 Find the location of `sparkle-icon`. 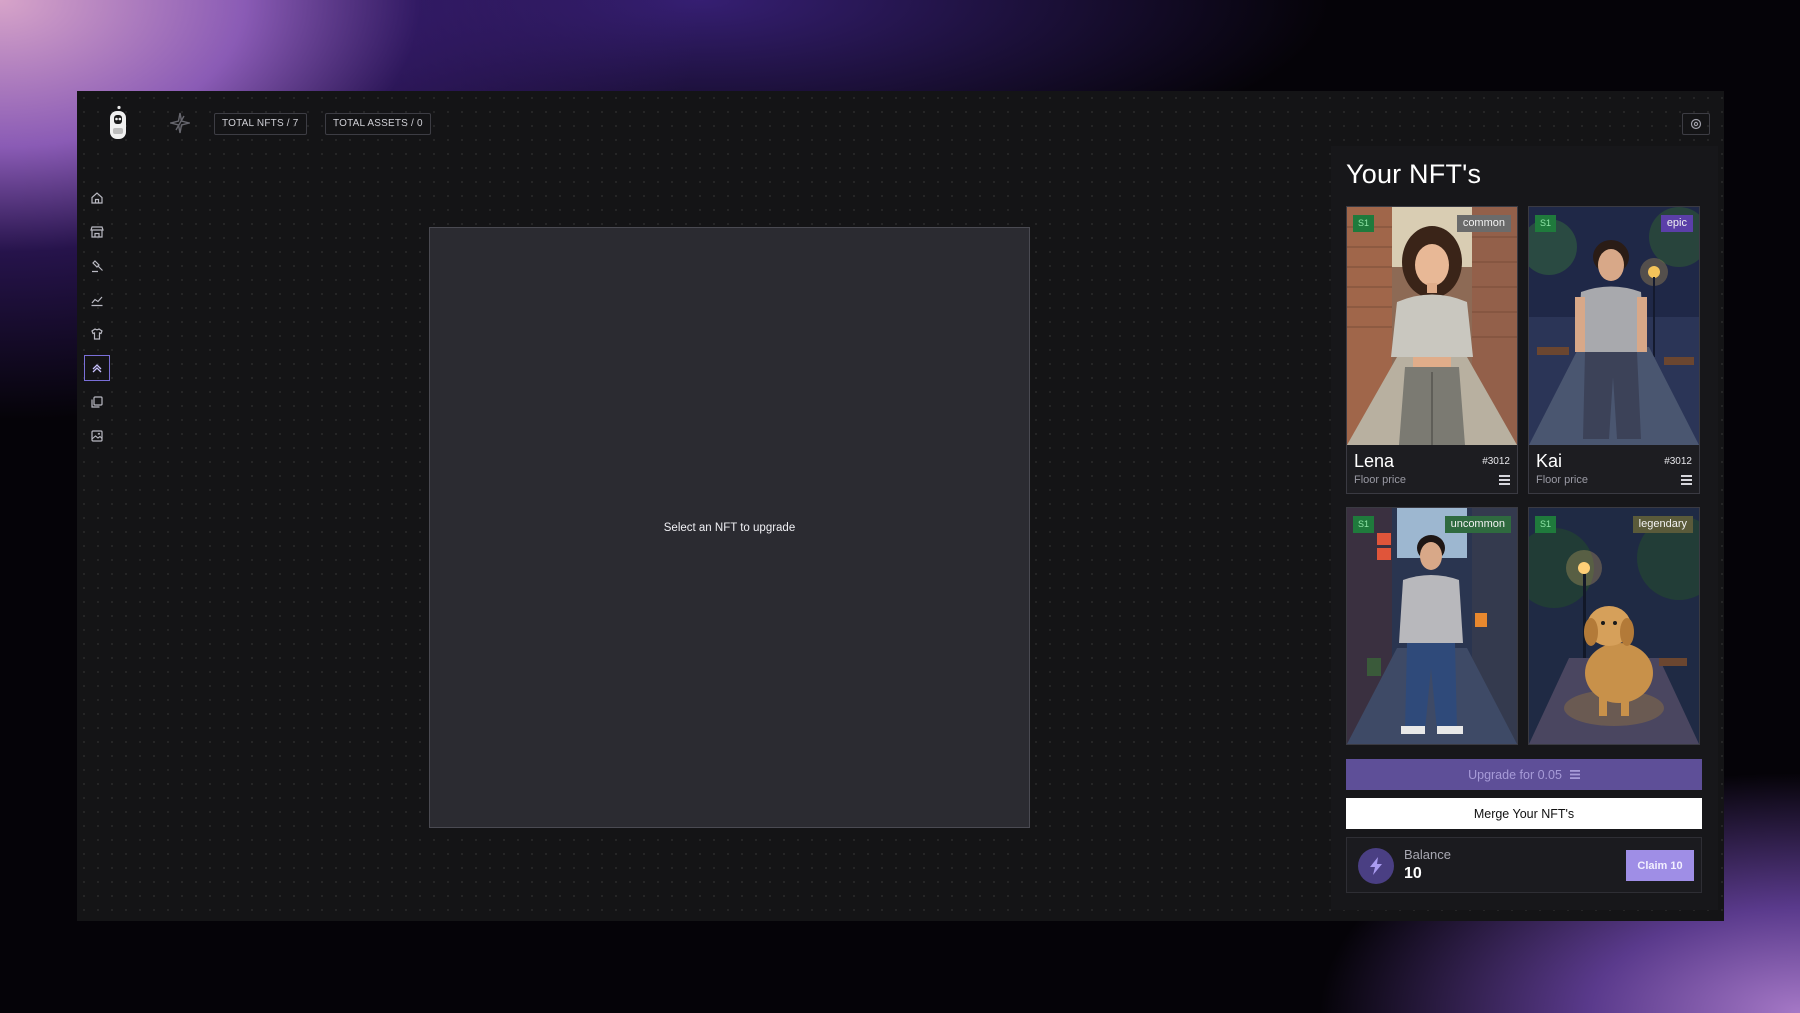

sparkle-icon is located at coordinates (180, 123).